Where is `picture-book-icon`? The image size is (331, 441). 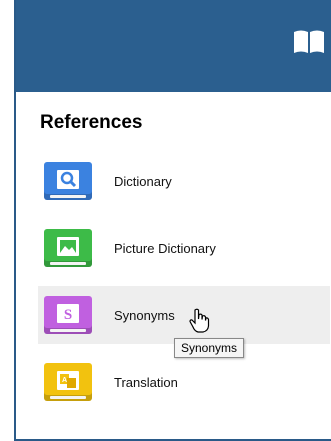
picture-book-icon is located at coordinates (68, 248).